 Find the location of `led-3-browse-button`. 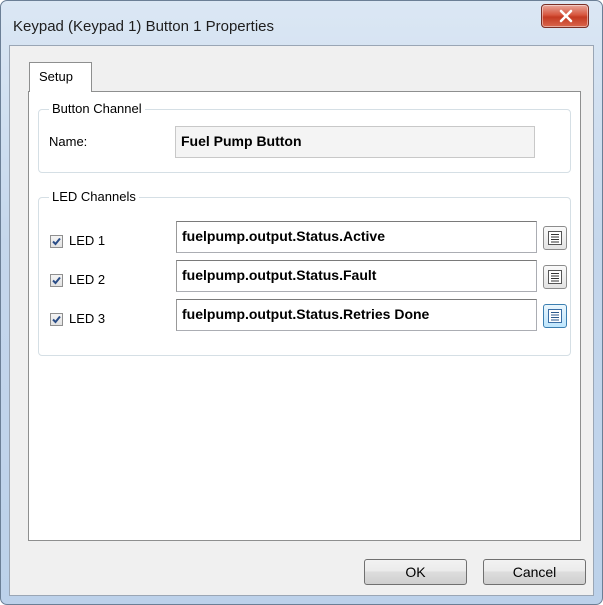

led-3-browse-button is located at coordinates (555, 316).